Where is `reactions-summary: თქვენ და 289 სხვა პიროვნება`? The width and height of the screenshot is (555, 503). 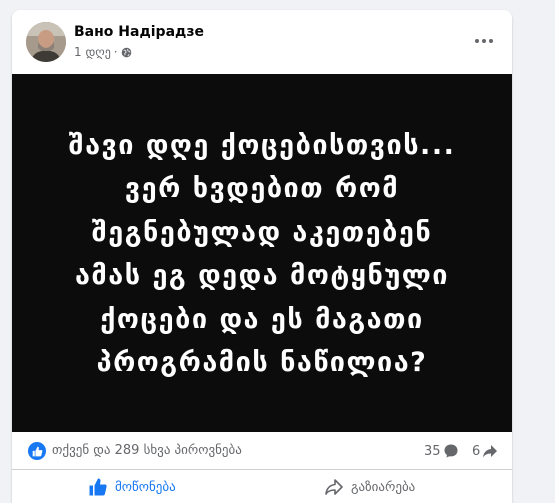
reactions-summary: თქვენ და 289 სხვა პიროვნება is located at coordinates (147, 450).